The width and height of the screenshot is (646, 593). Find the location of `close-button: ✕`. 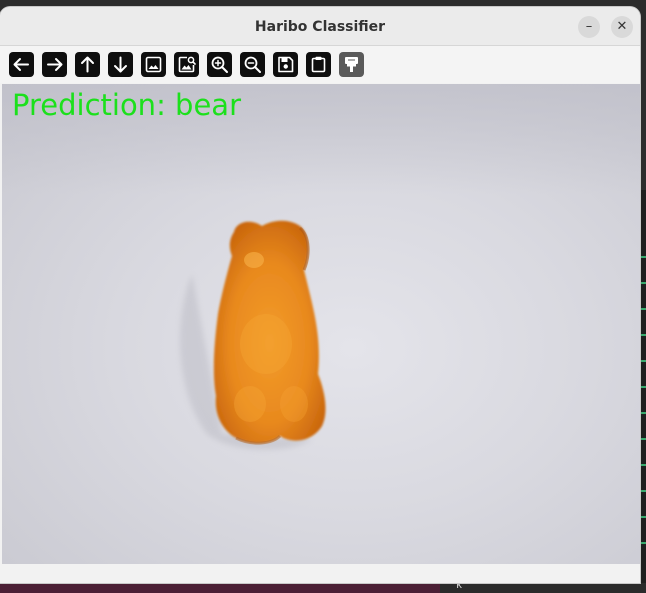

close-button: ✕ is located at coordinates (622, 27).